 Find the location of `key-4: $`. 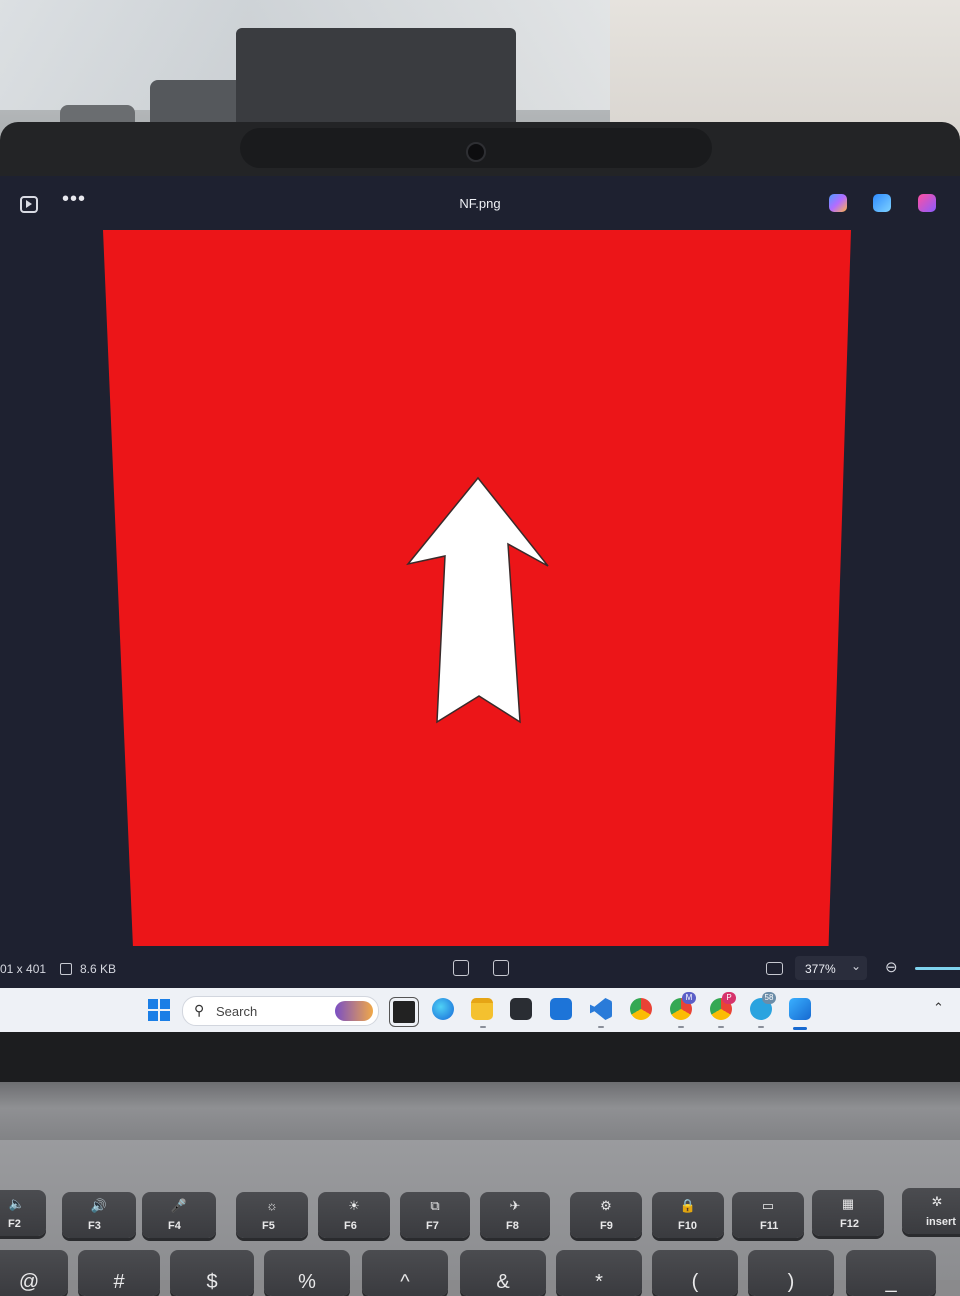

key-4: $ is located at coordinates (212, 1273).